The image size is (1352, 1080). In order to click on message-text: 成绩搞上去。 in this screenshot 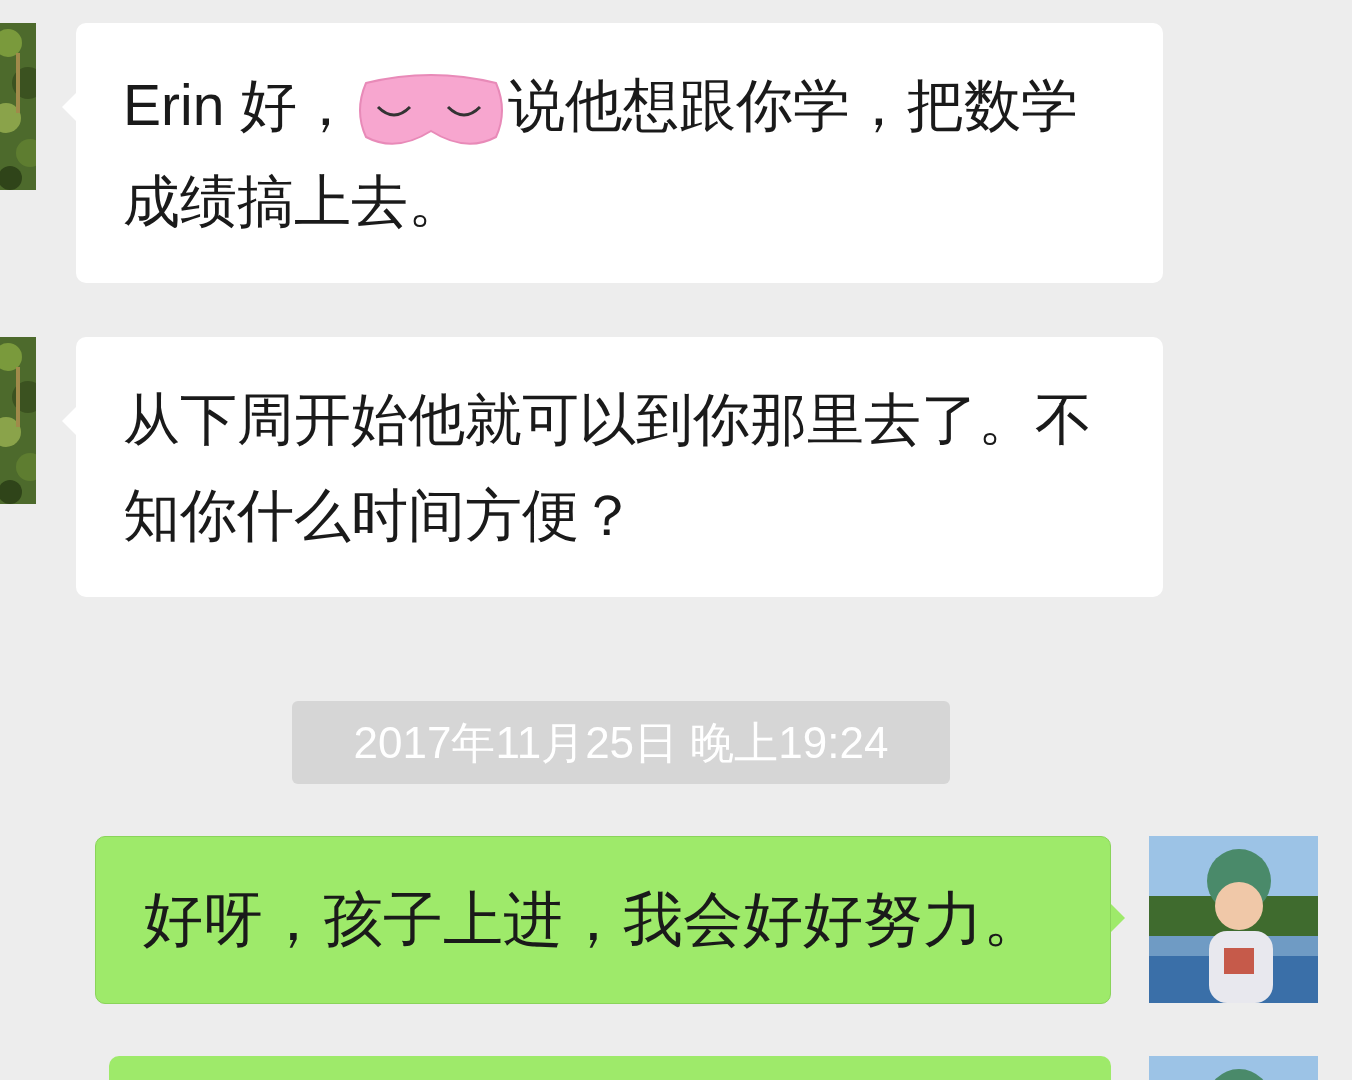, I will do `click(294, 201)`.